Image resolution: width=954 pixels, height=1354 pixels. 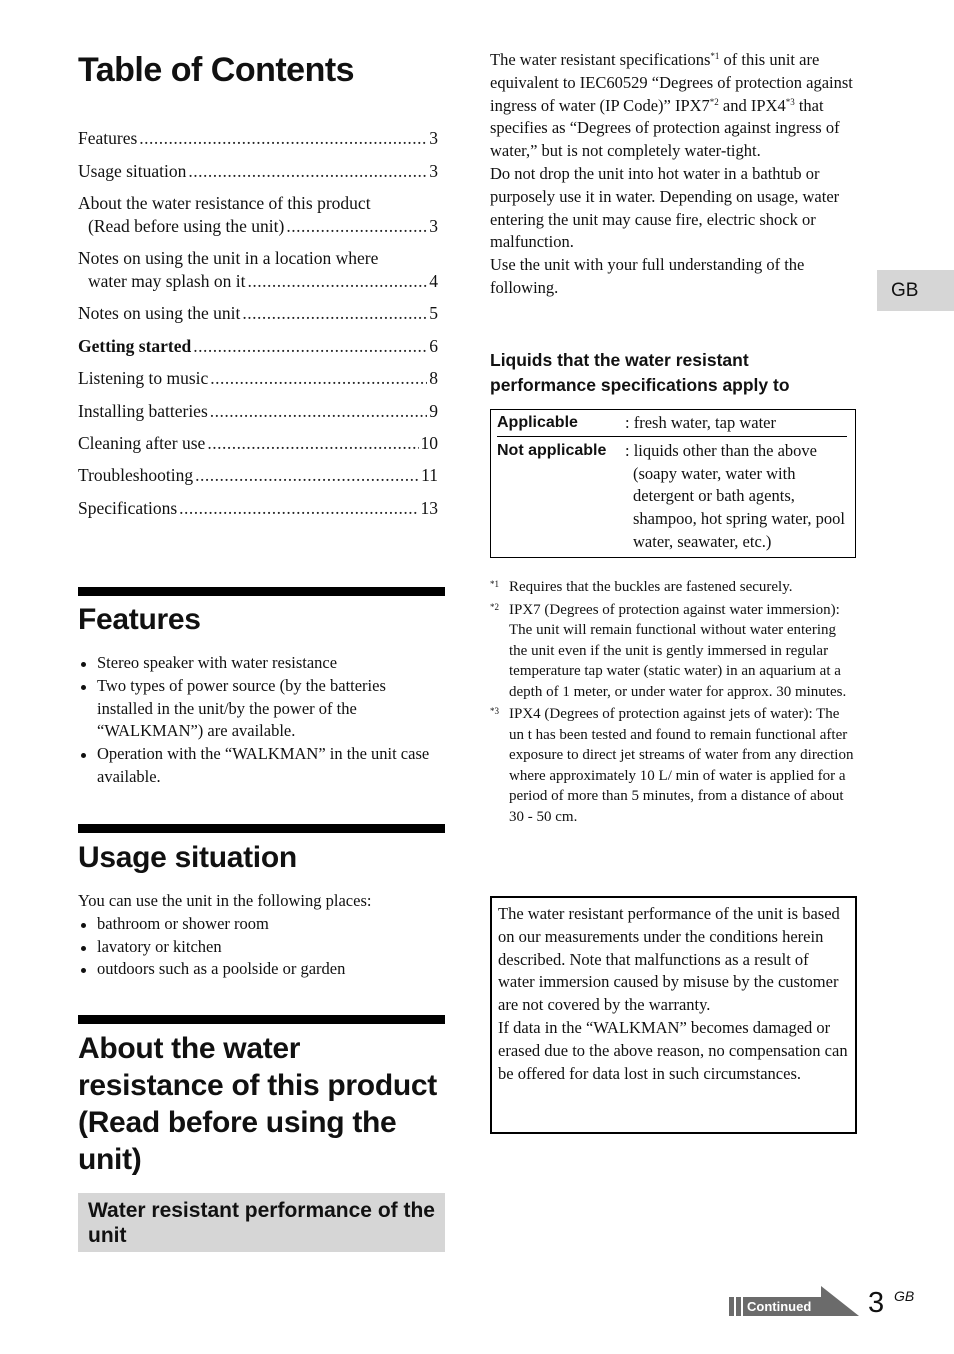 What do you see at coordinates (429, 443) in the screenshot?
I see `toc-item-page: 10` at bounding box center [429, 443].